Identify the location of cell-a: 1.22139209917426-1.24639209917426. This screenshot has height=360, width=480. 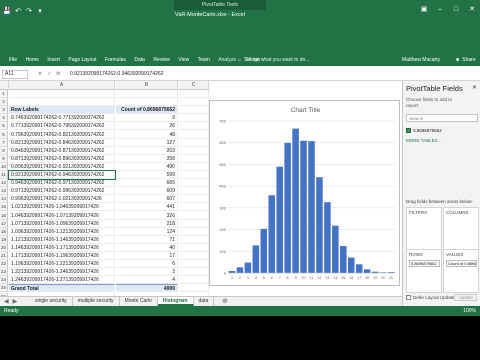
(62, 272).